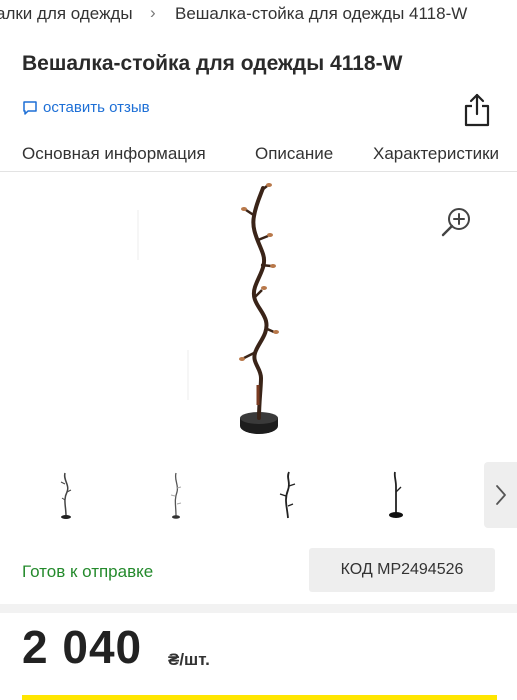  What do you see at coordinates (66, 14) in the screenshot?
I see `breadcrumb-parent-link: алки для одежды` at bounding box center [66, 14].